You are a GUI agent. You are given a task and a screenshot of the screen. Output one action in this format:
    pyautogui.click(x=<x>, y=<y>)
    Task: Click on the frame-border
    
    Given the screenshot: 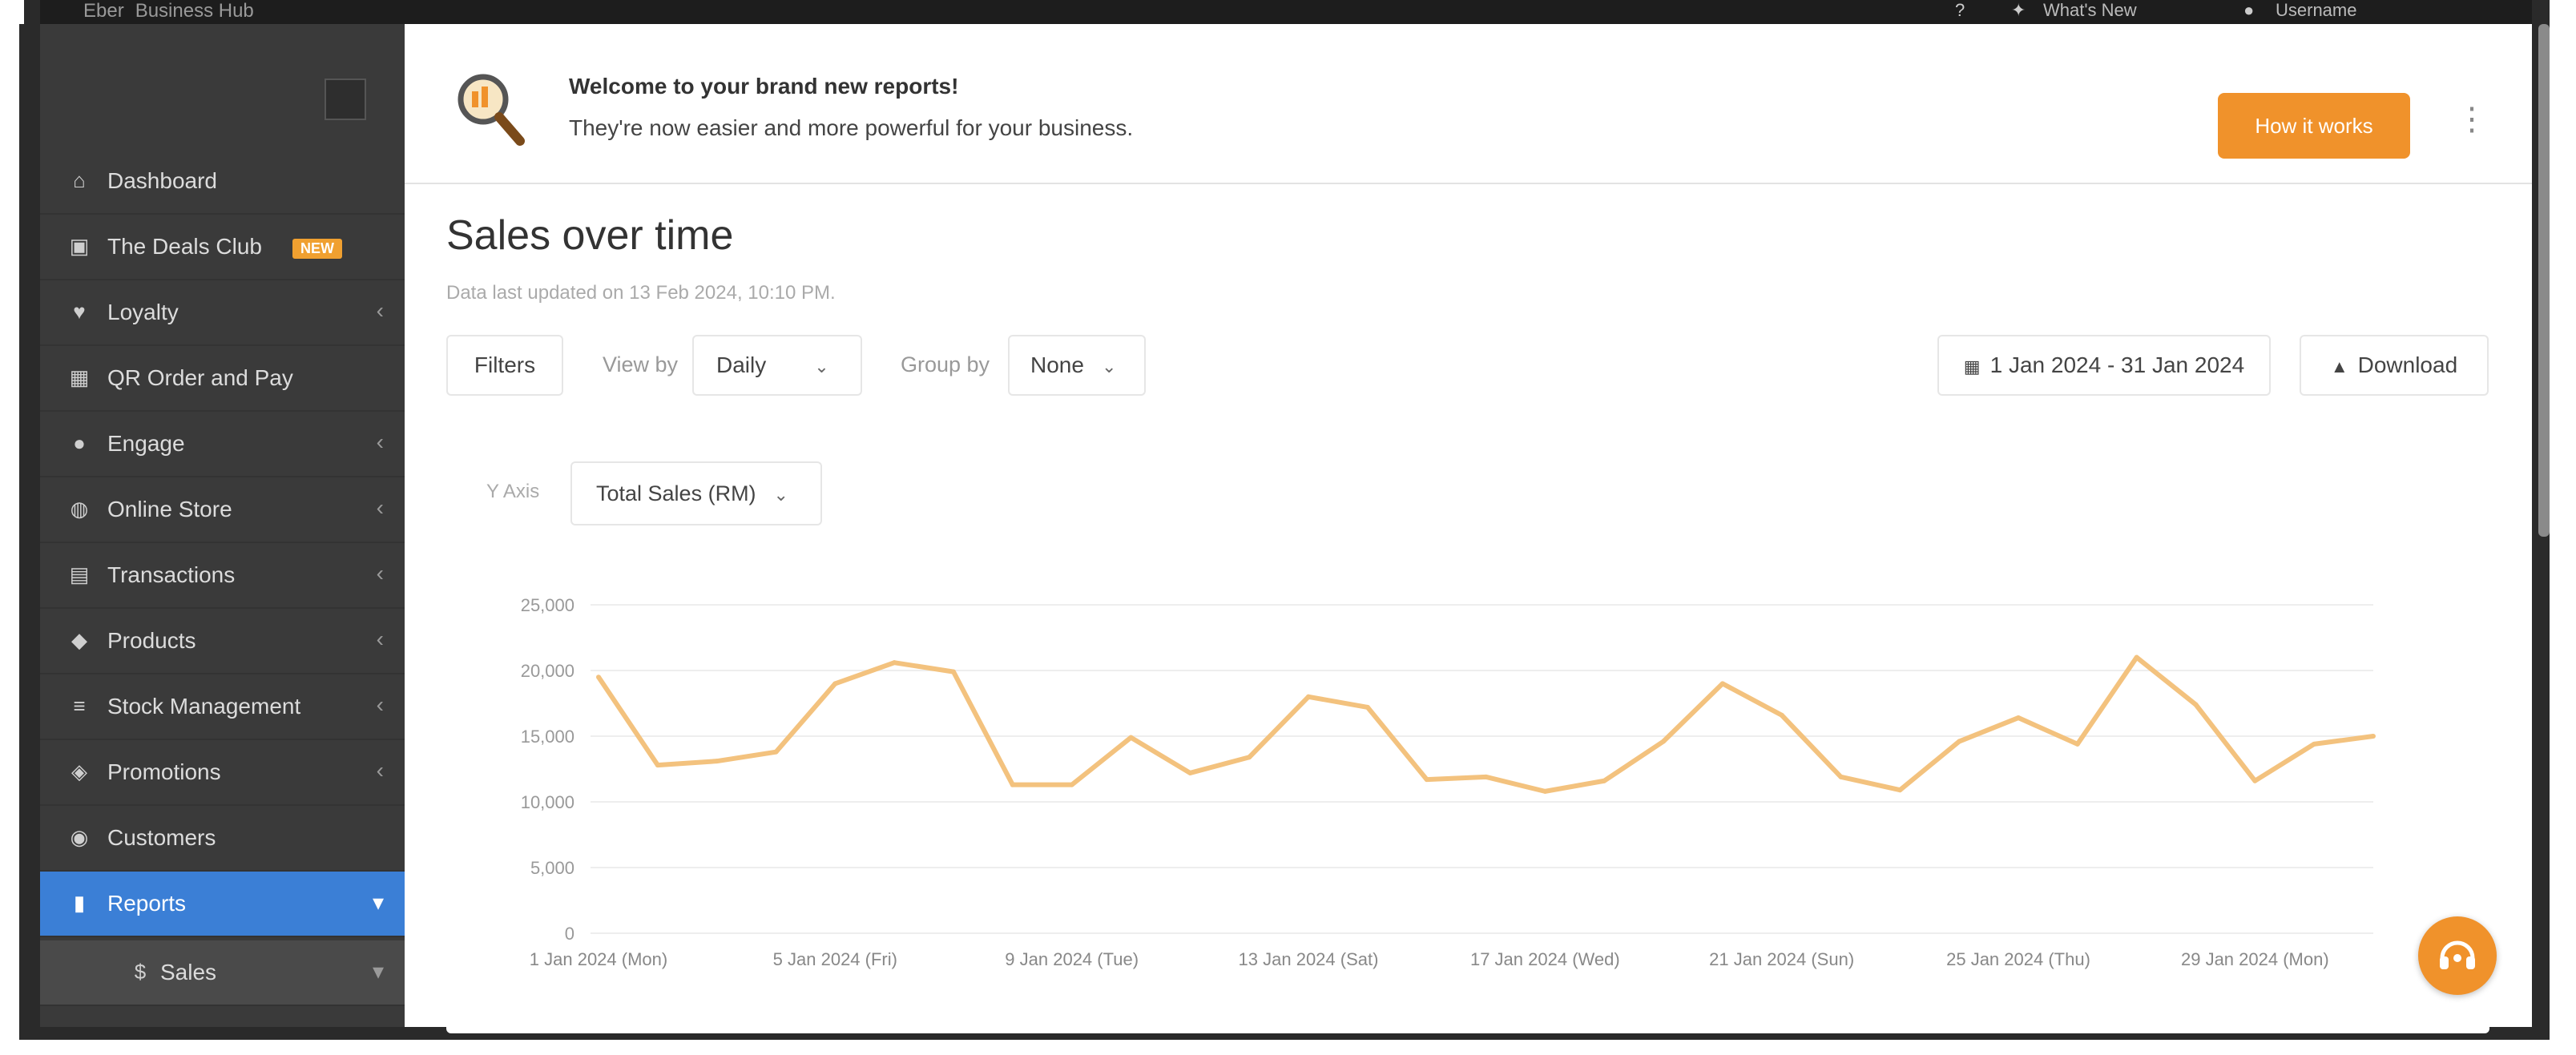 What is the action you would take?
    pyautogui.click(x=29, y=532)
    